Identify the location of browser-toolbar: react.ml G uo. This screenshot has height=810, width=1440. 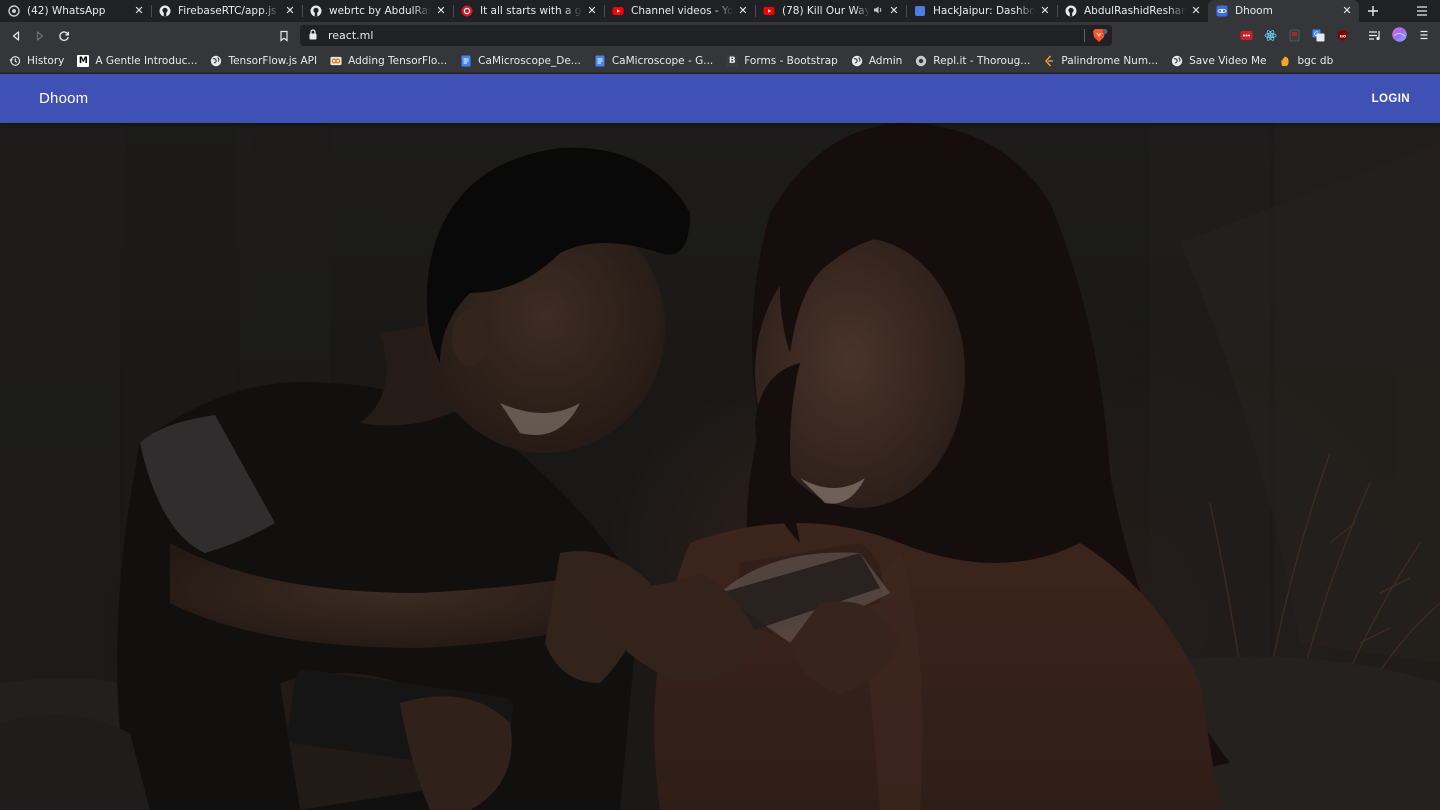
(720, 35).